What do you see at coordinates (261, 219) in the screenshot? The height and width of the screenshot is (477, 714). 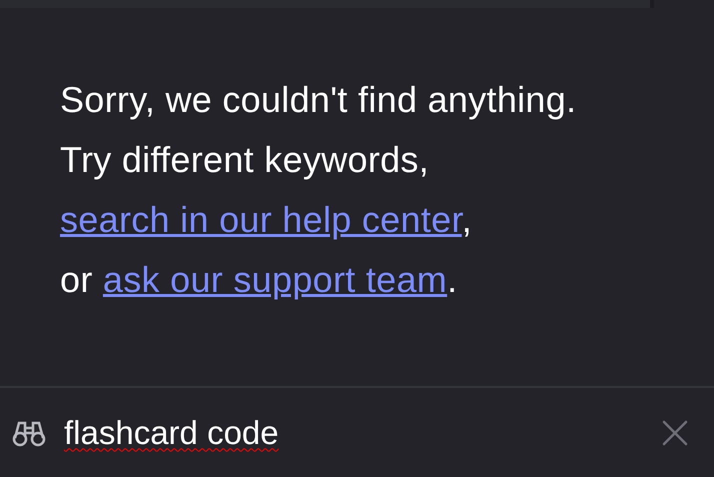 I see `help-link: search in our help center` at bounding box center [261, 219].